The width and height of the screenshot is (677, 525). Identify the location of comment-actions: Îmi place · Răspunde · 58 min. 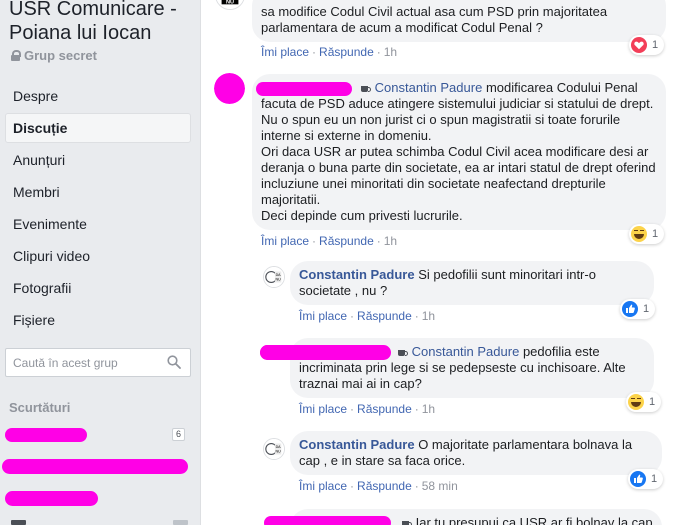
(378, 486).